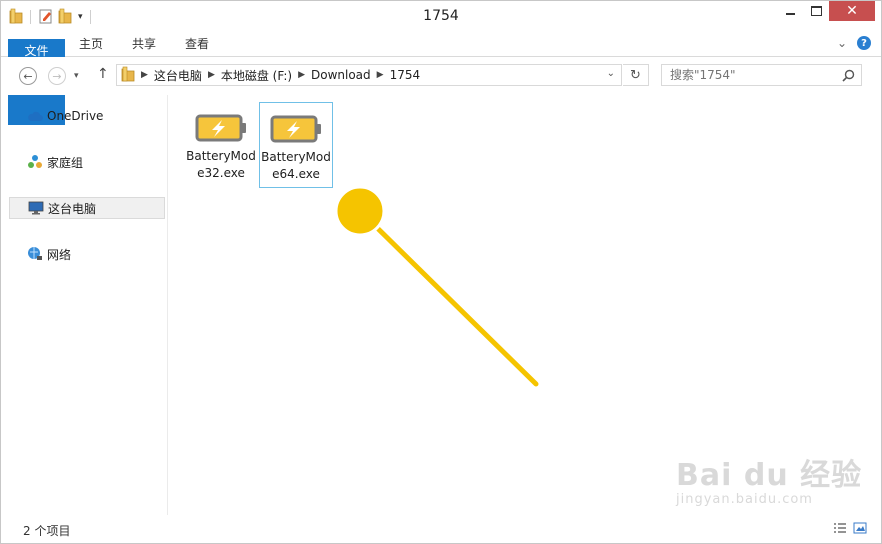  Describe the element at coordinates (35, 254) in the screenshot. I see `network-icon` at that location.